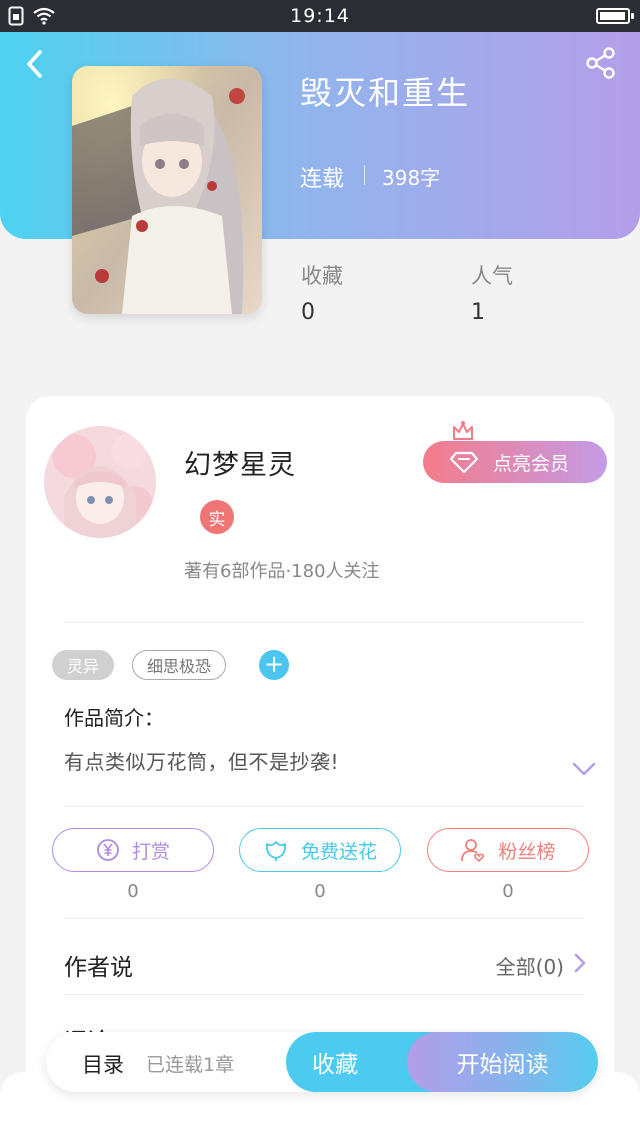 The width and height of the screenshot is (640, 1138). I want to click on add-tag-button: +, so click(274, 665).